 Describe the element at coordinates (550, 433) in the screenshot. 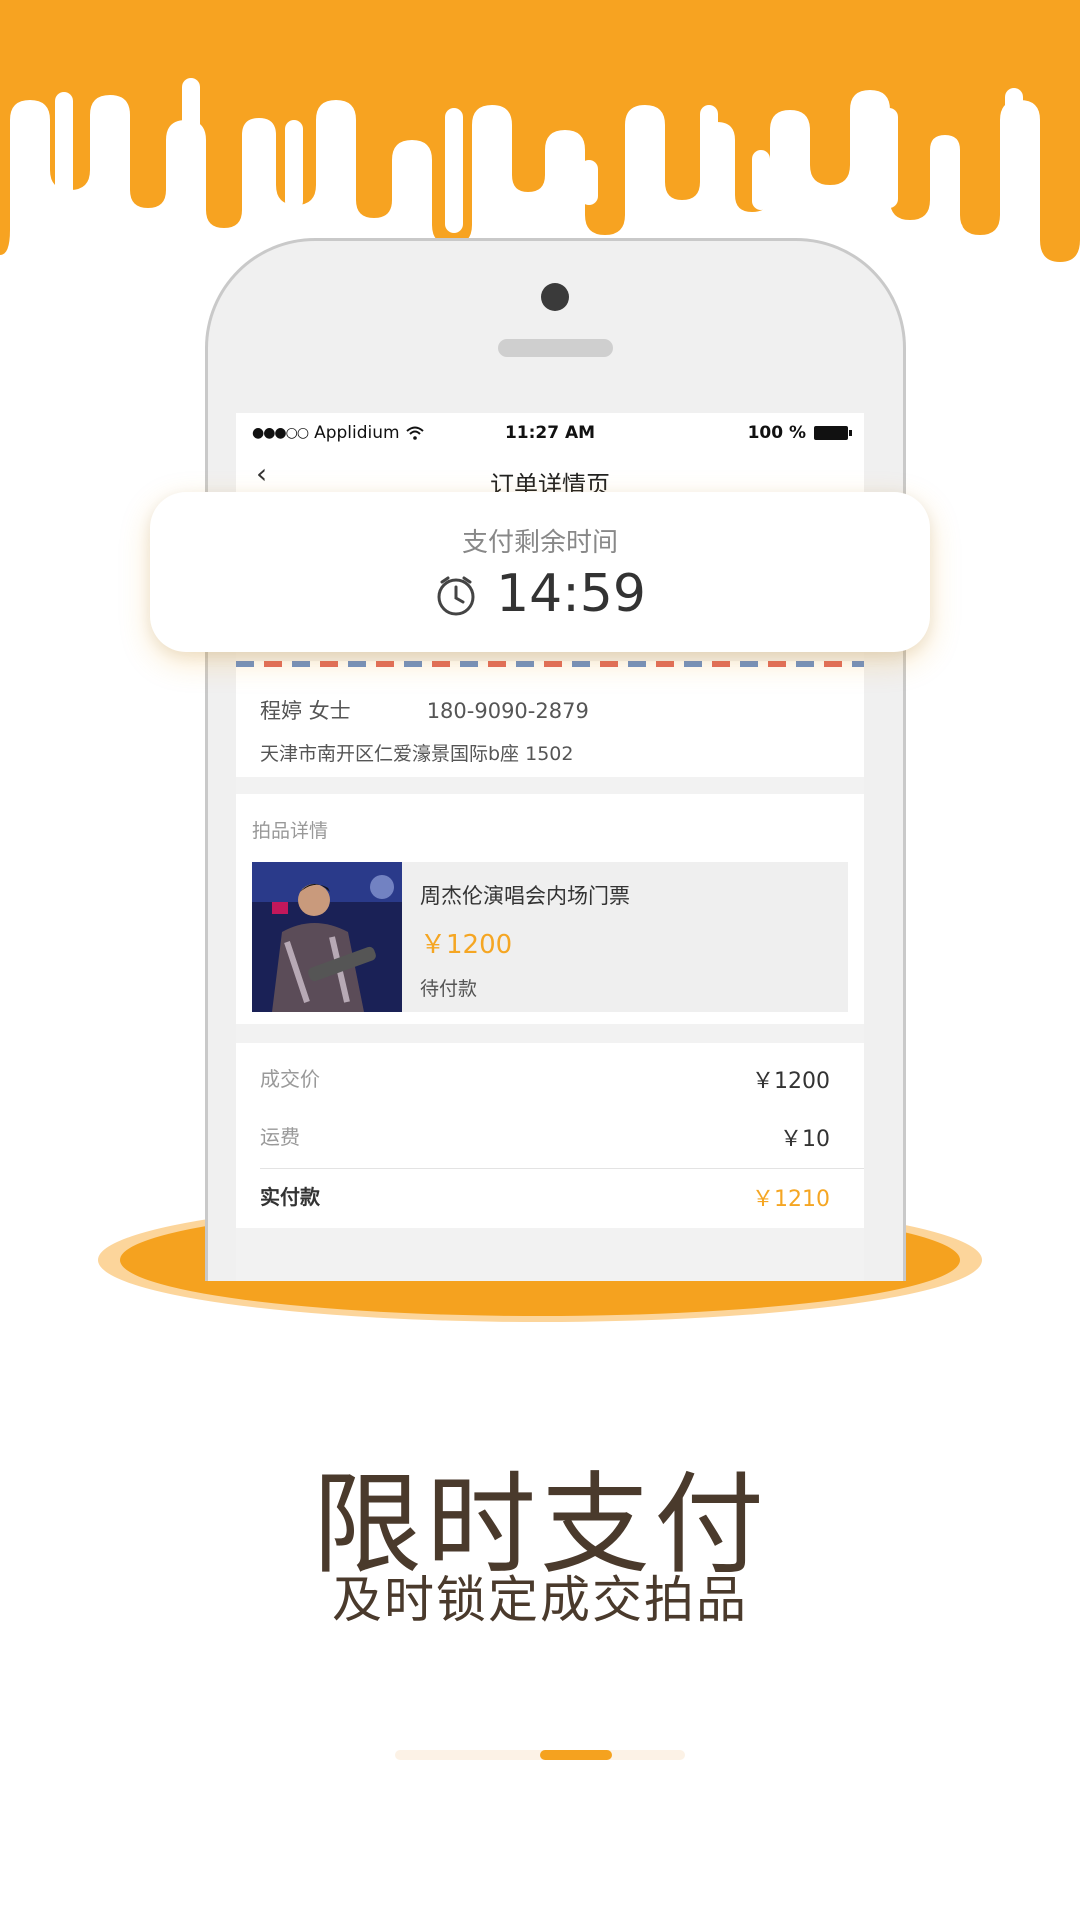

I see `status-bar: ●●●○○ Applidium 11:27 AM 100 %` at that location.